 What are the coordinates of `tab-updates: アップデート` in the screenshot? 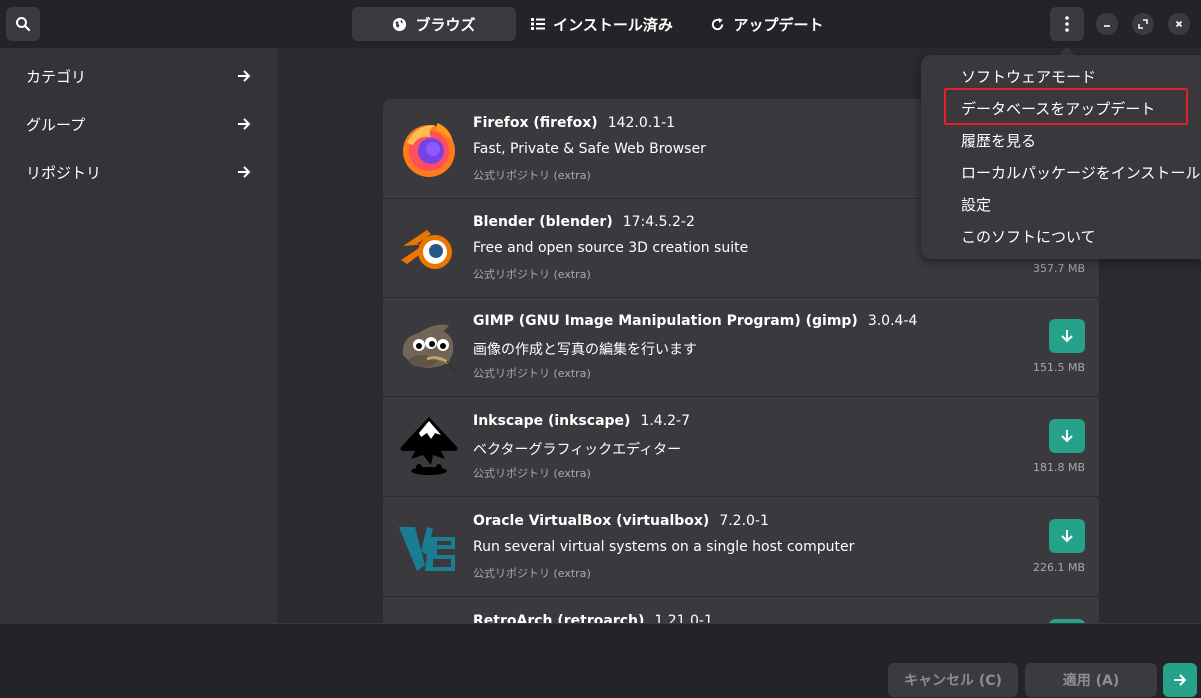 It's located at (767, 24).